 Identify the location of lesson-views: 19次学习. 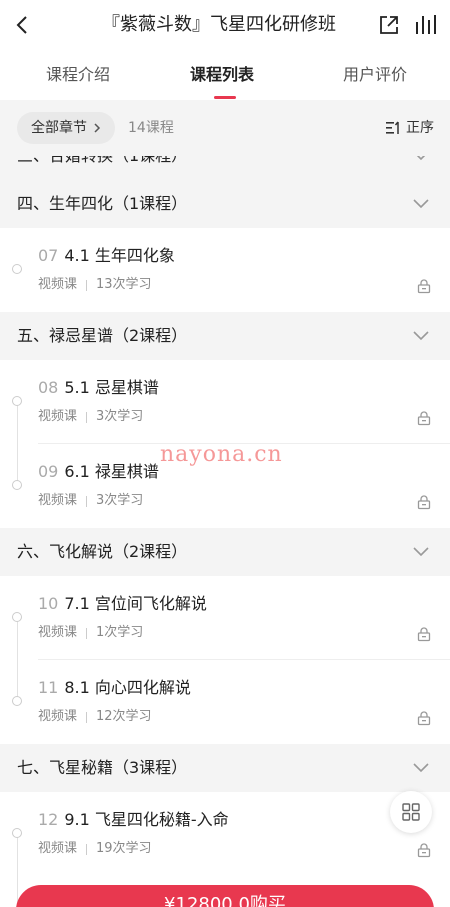
(124, 848).